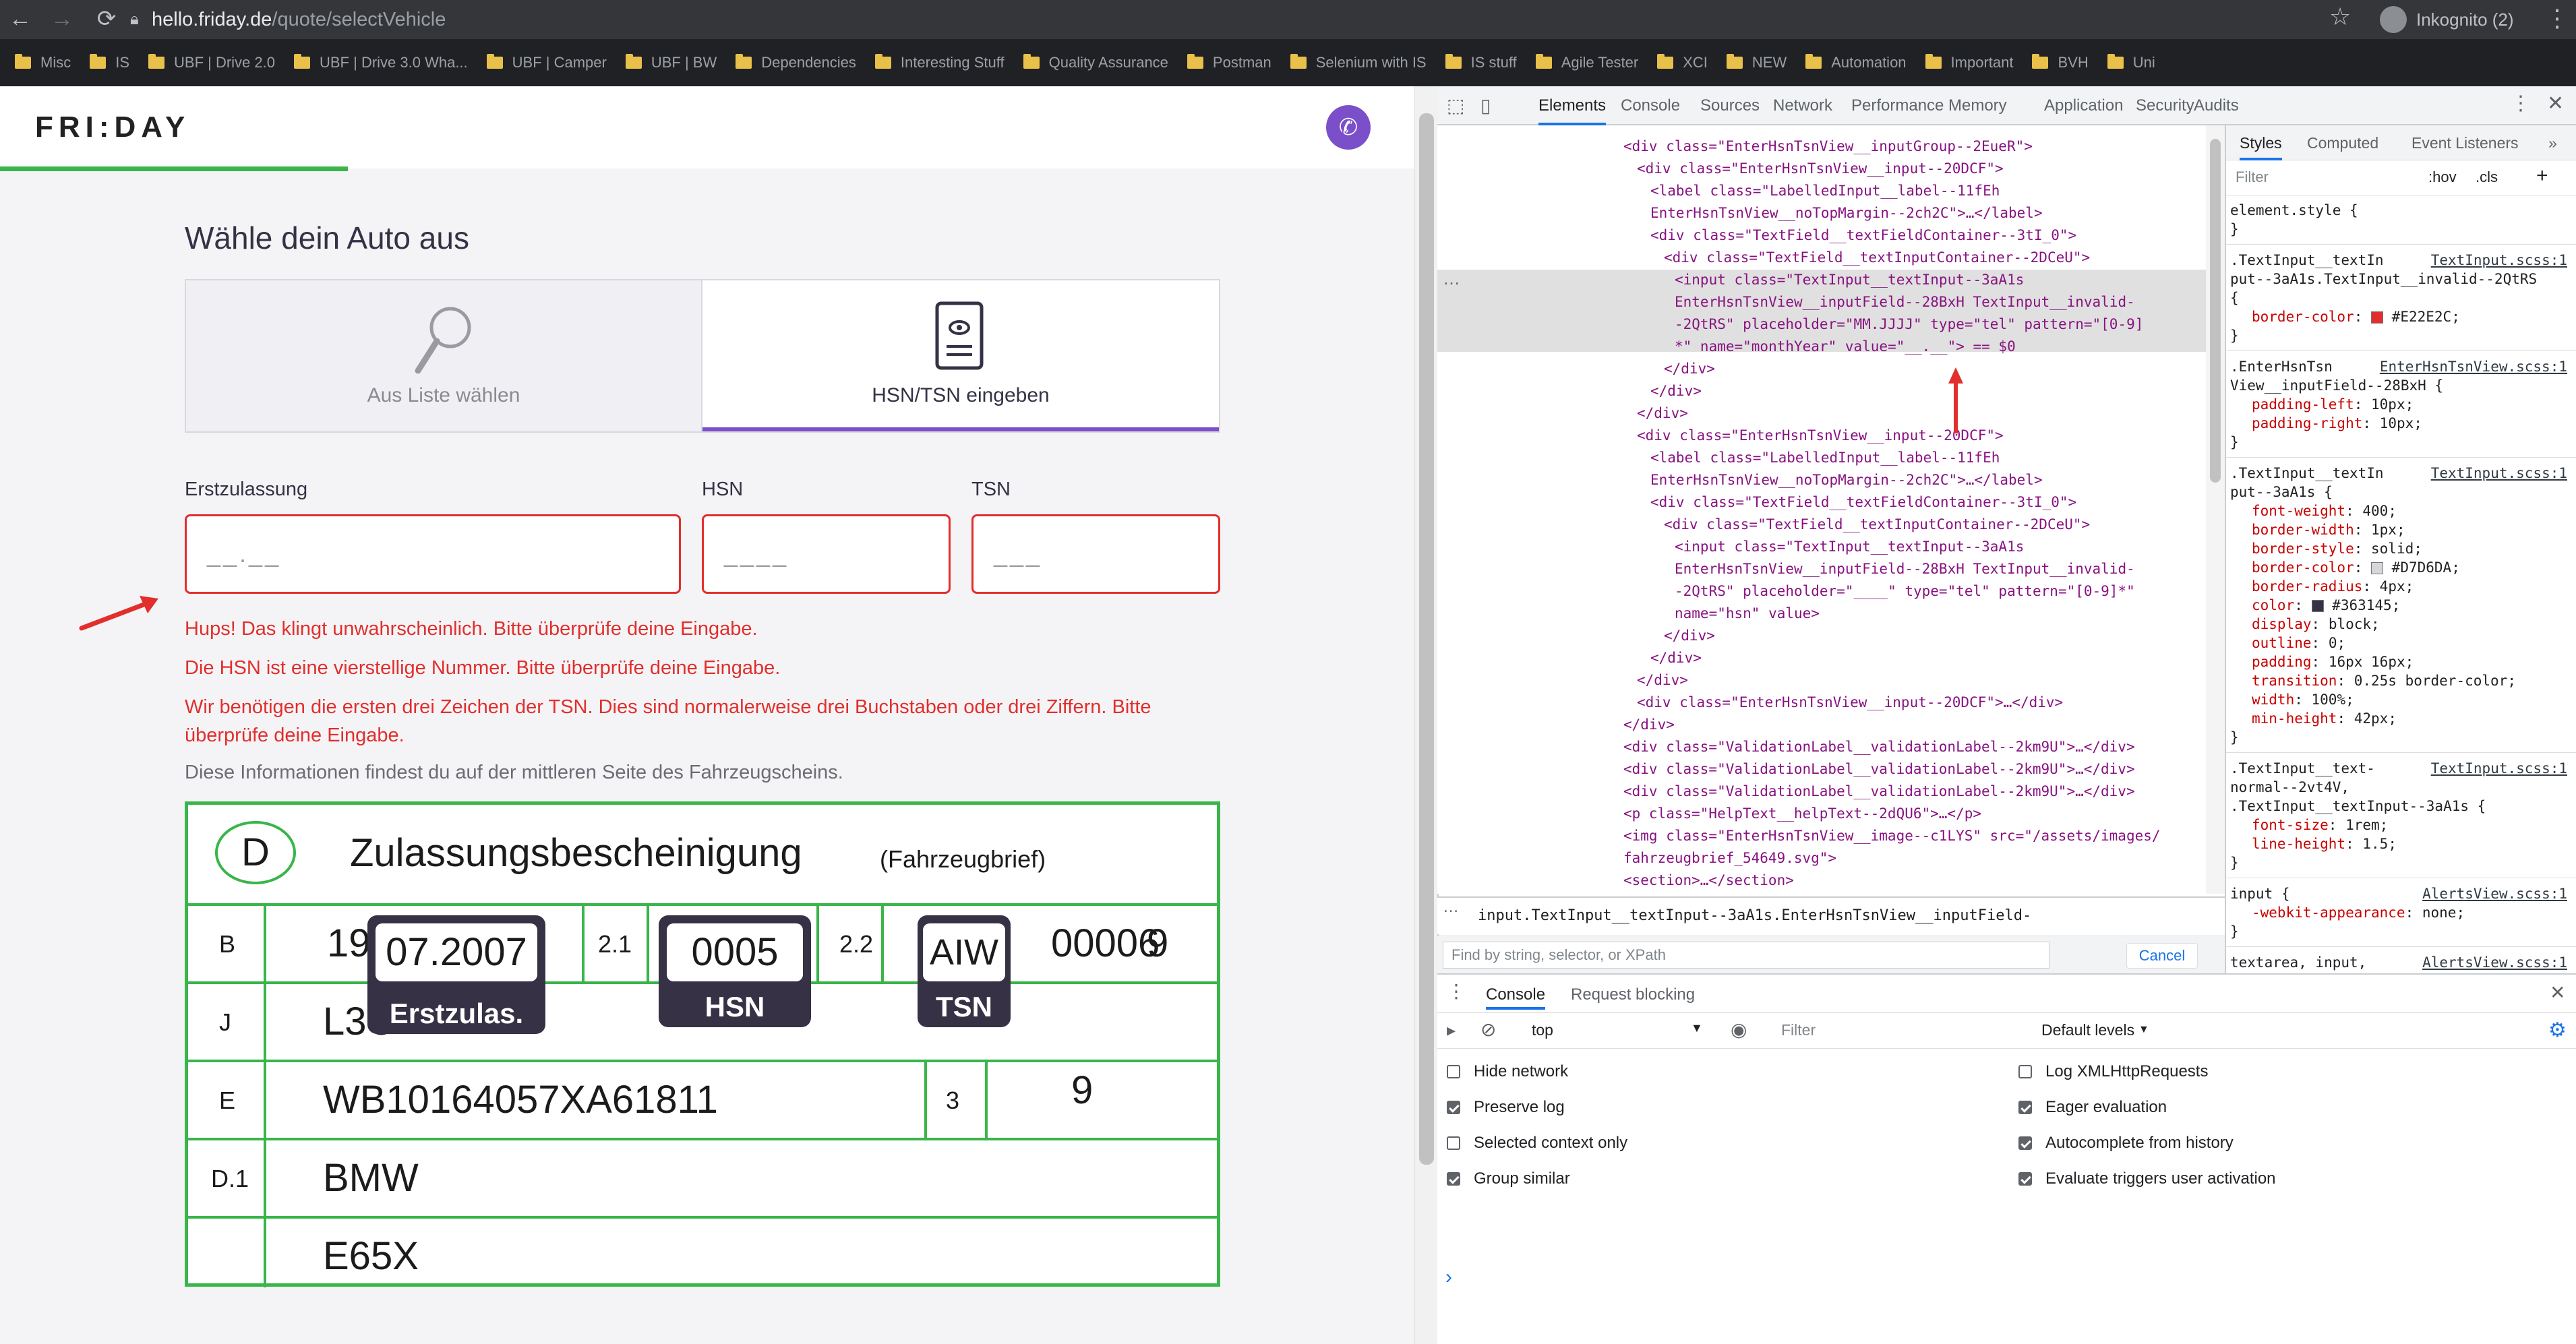 The image size is (2576, 1344). What do you see at coordinates (1739, 1029) in the screenshot?
I see `live-expression-icon: ◉` at bounding box center [1739, 1029].